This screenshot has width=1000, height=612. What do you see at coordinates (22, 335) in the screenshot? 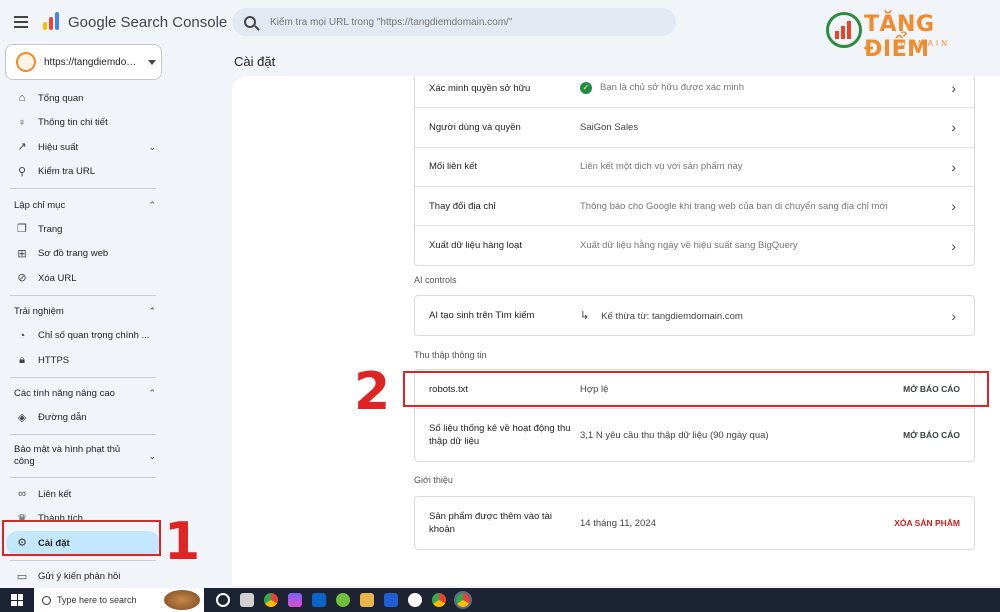
I see `gauge-icon: ◔` at bounding box center [22, 335].